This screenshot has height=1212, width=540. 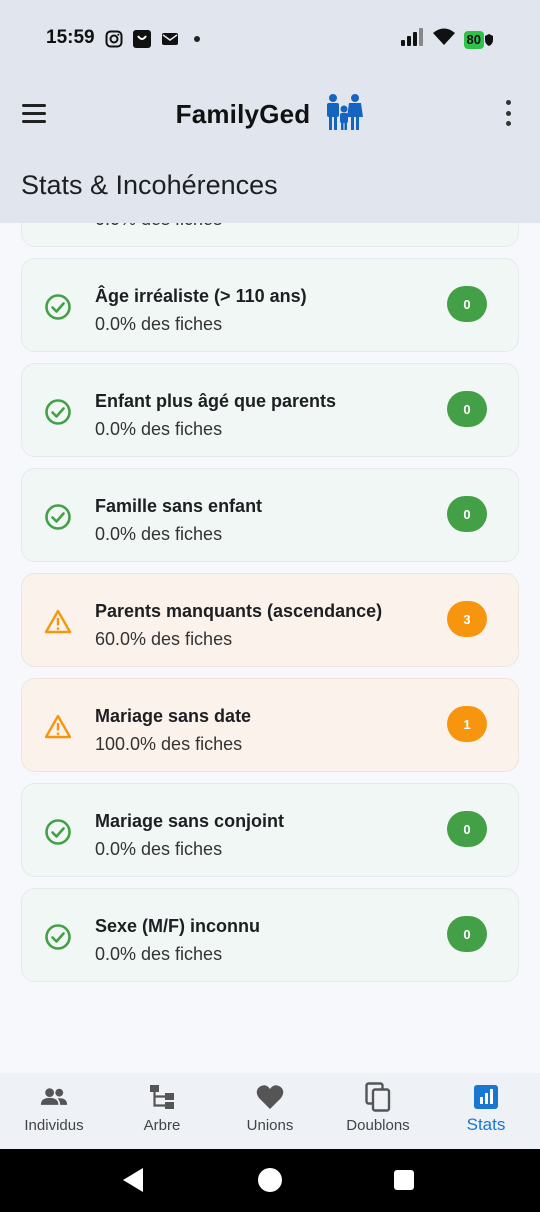 What do you see at coordinates (270, 39) in the screenshot?
I see `status-bar: 15:59 80` at bounding box center [270, 39].